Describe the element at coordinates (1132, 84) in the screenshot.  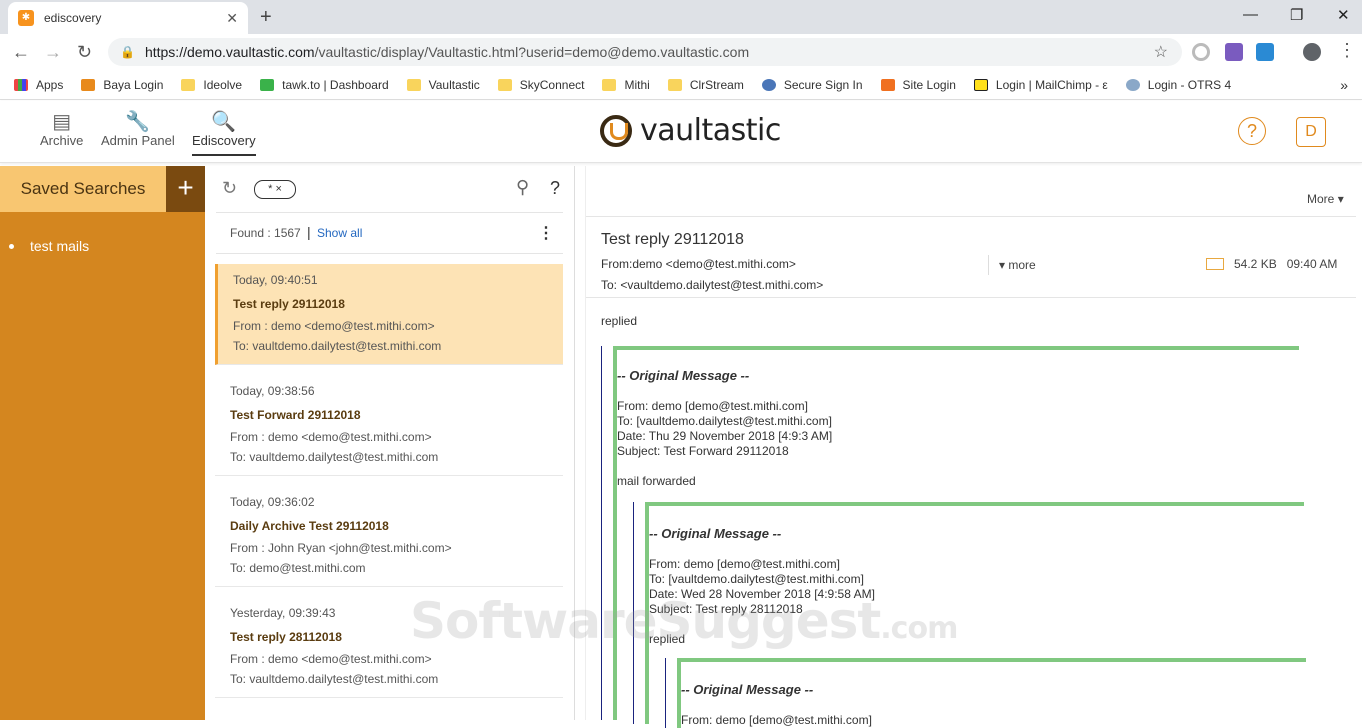
I see `otrs-icon` at that location.